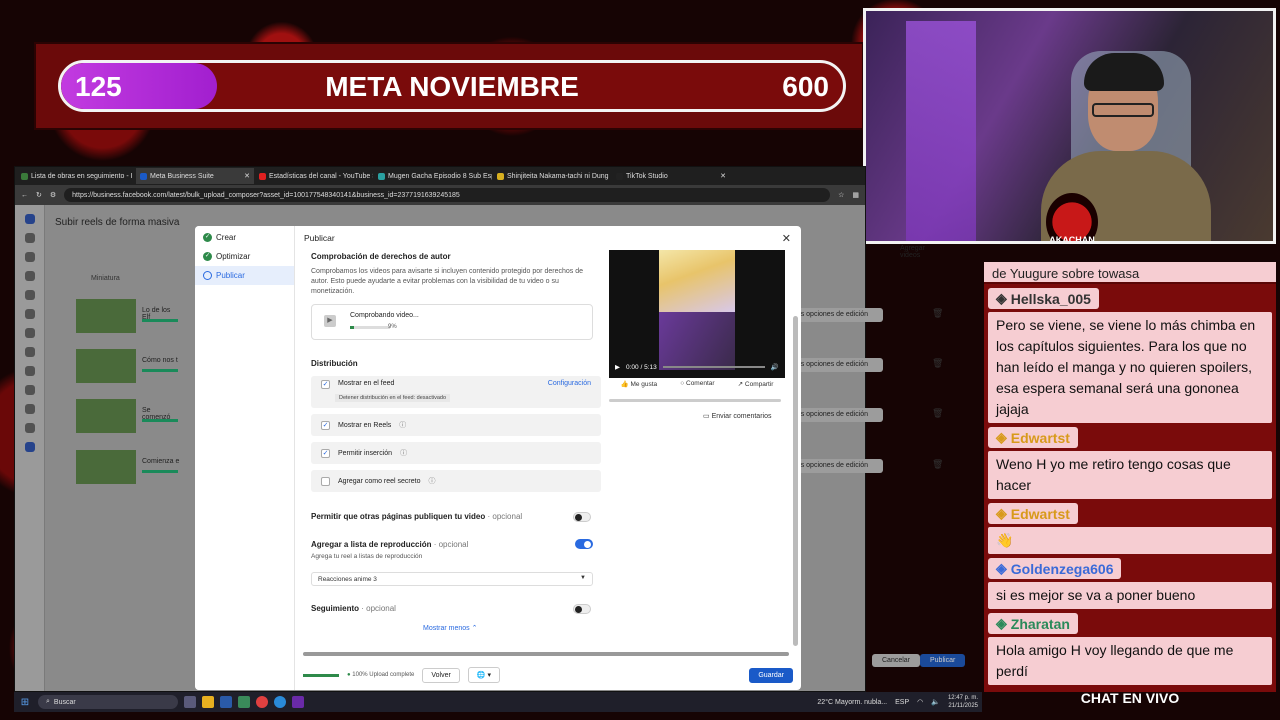 The width and height of the screenshot is (1280, 720). What do you see at coordinates (244, 256) in the screenshot?
I see `step-optimize: ✓ Optimizar` at bounding box center [244, 256].